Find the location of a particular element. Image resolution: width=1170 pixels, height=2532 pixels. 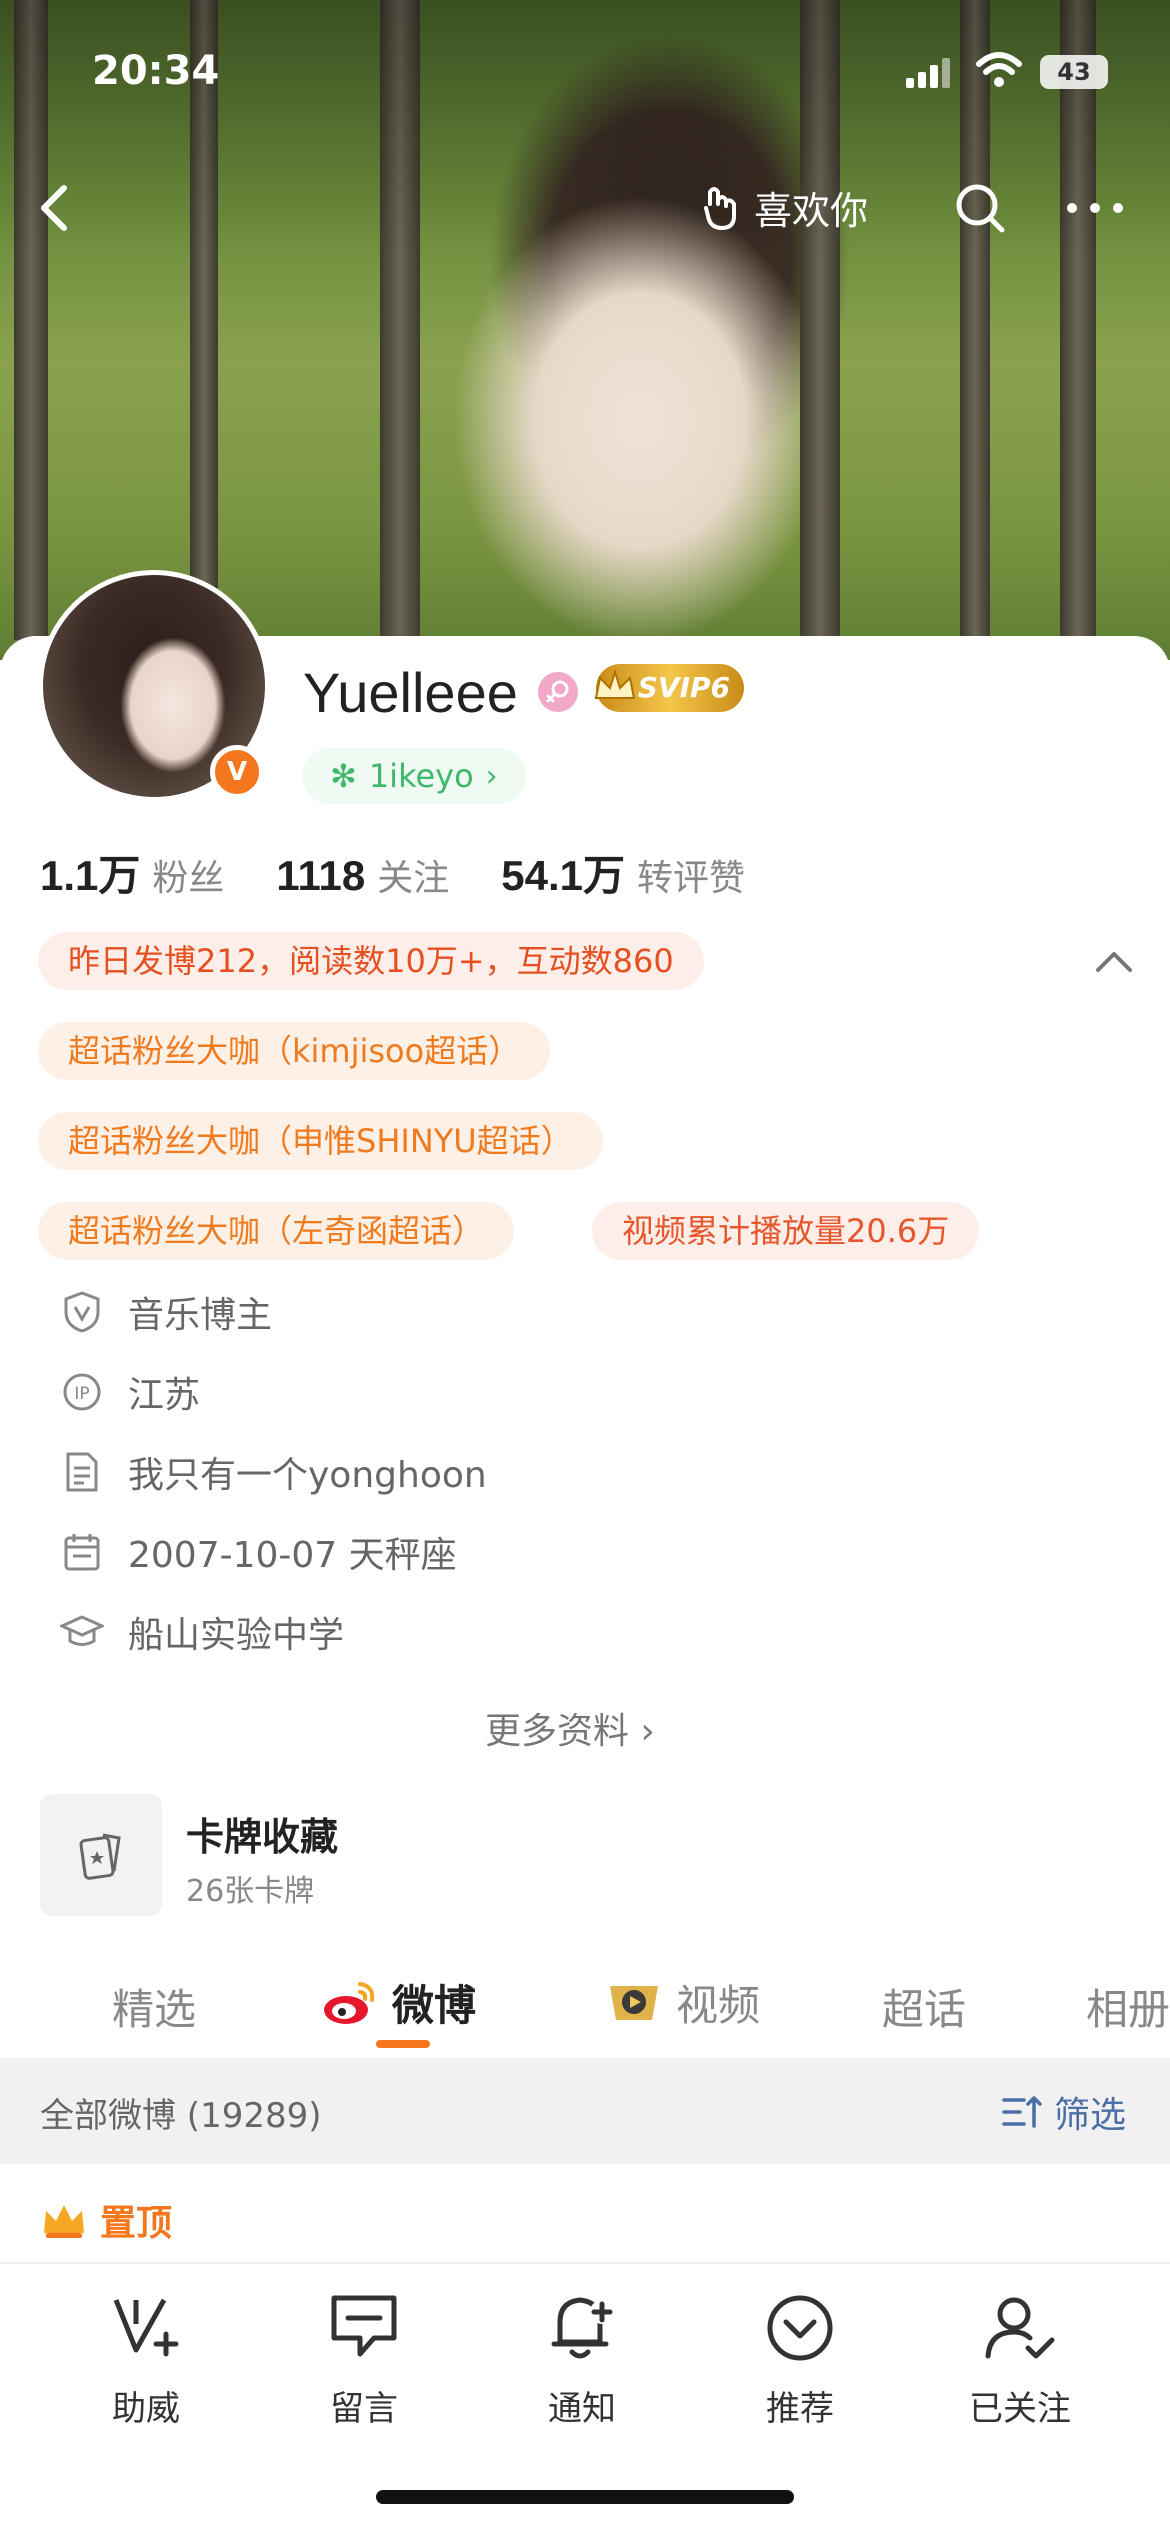

all-weibo-count: 全部微博 (19289) is located at coordinates (181, 2116).